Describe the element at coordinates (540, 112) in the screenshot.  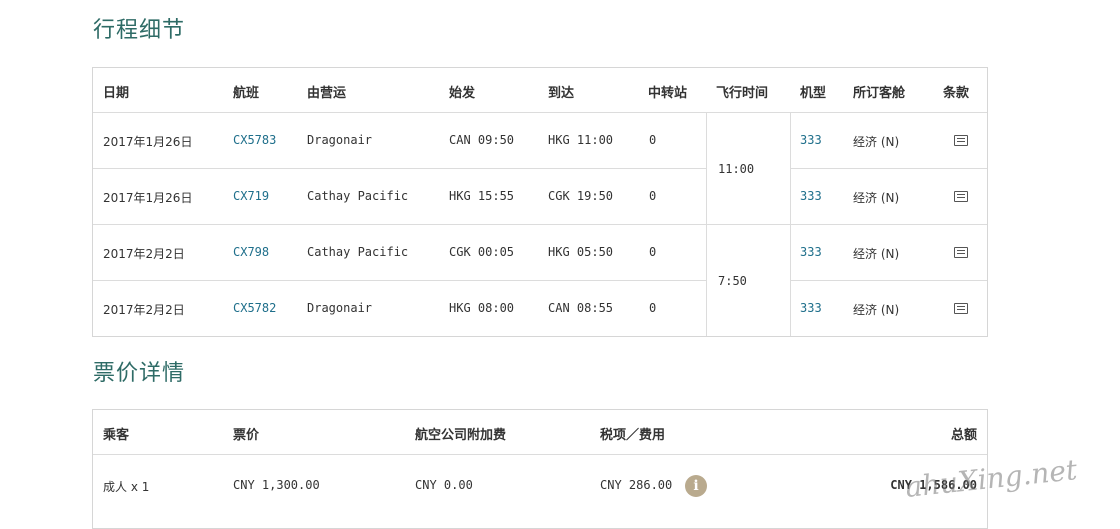
I see `header-divider` at that location.